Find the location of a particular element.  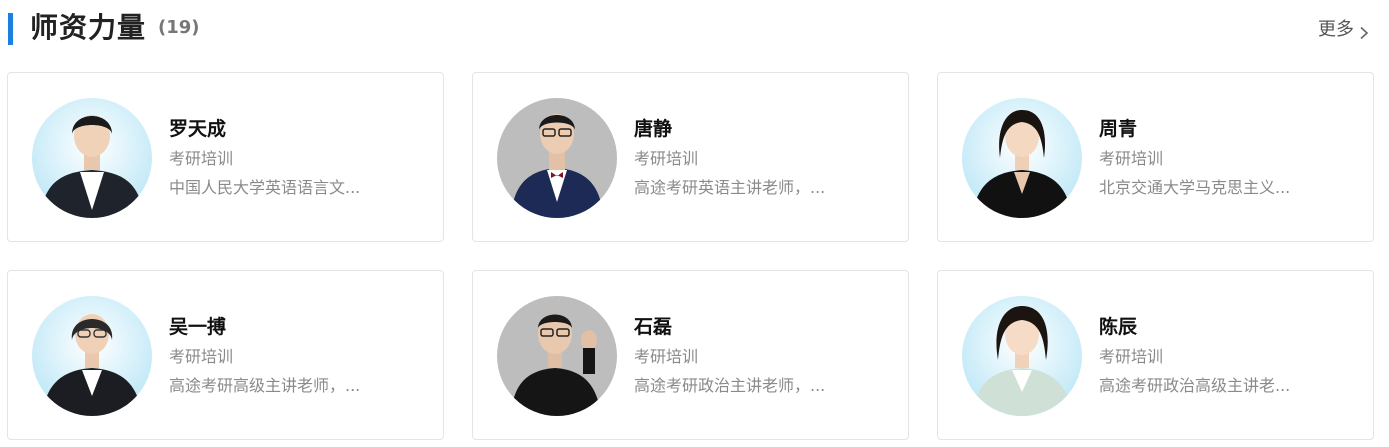

teacher-name: 石磊 is located at coordinates (653, 327).